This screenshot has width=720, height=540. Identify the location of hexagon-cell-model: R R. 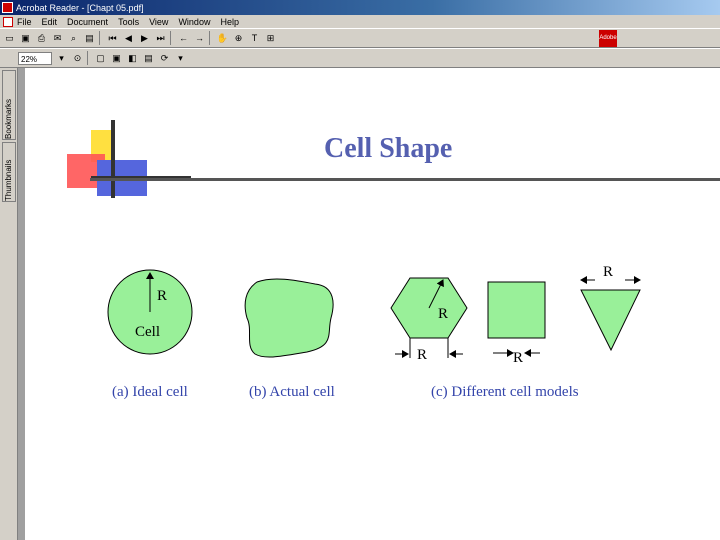
(429, 320).